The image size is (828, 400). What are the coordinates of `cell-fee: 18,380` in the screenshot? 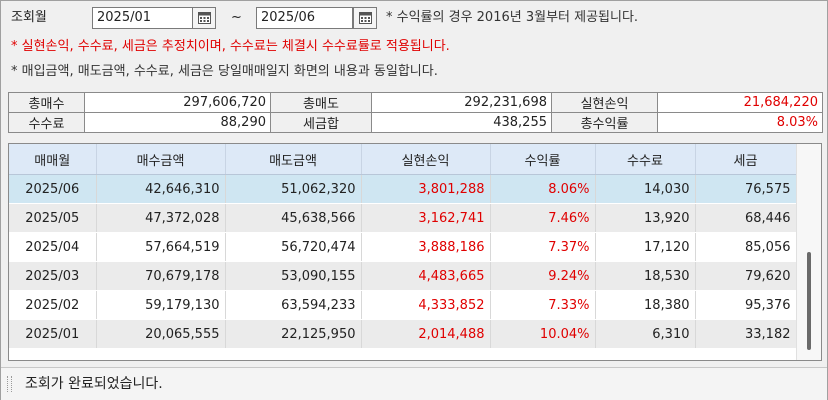 It's located at (645, 305).